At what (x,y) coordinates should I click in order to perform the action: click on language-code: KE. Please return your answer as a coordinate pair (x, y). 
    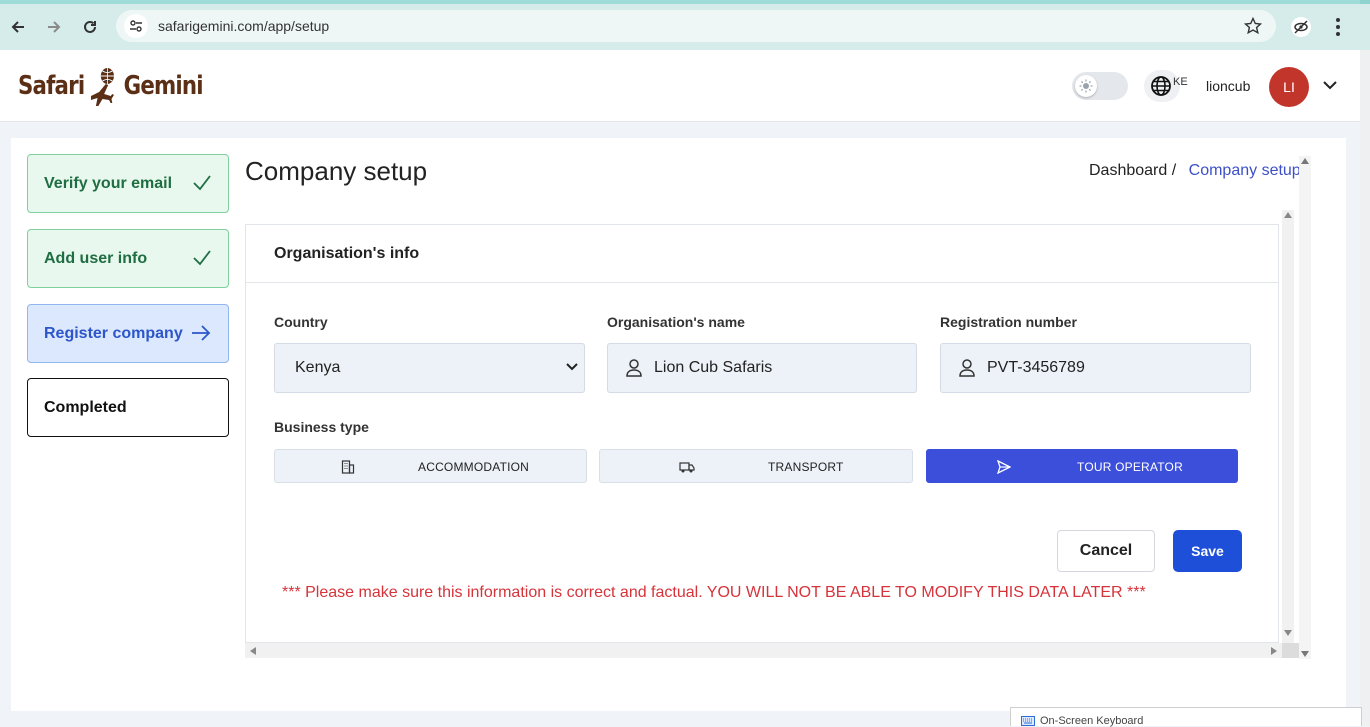
    Looking at the image, I should click on (1180, 82).